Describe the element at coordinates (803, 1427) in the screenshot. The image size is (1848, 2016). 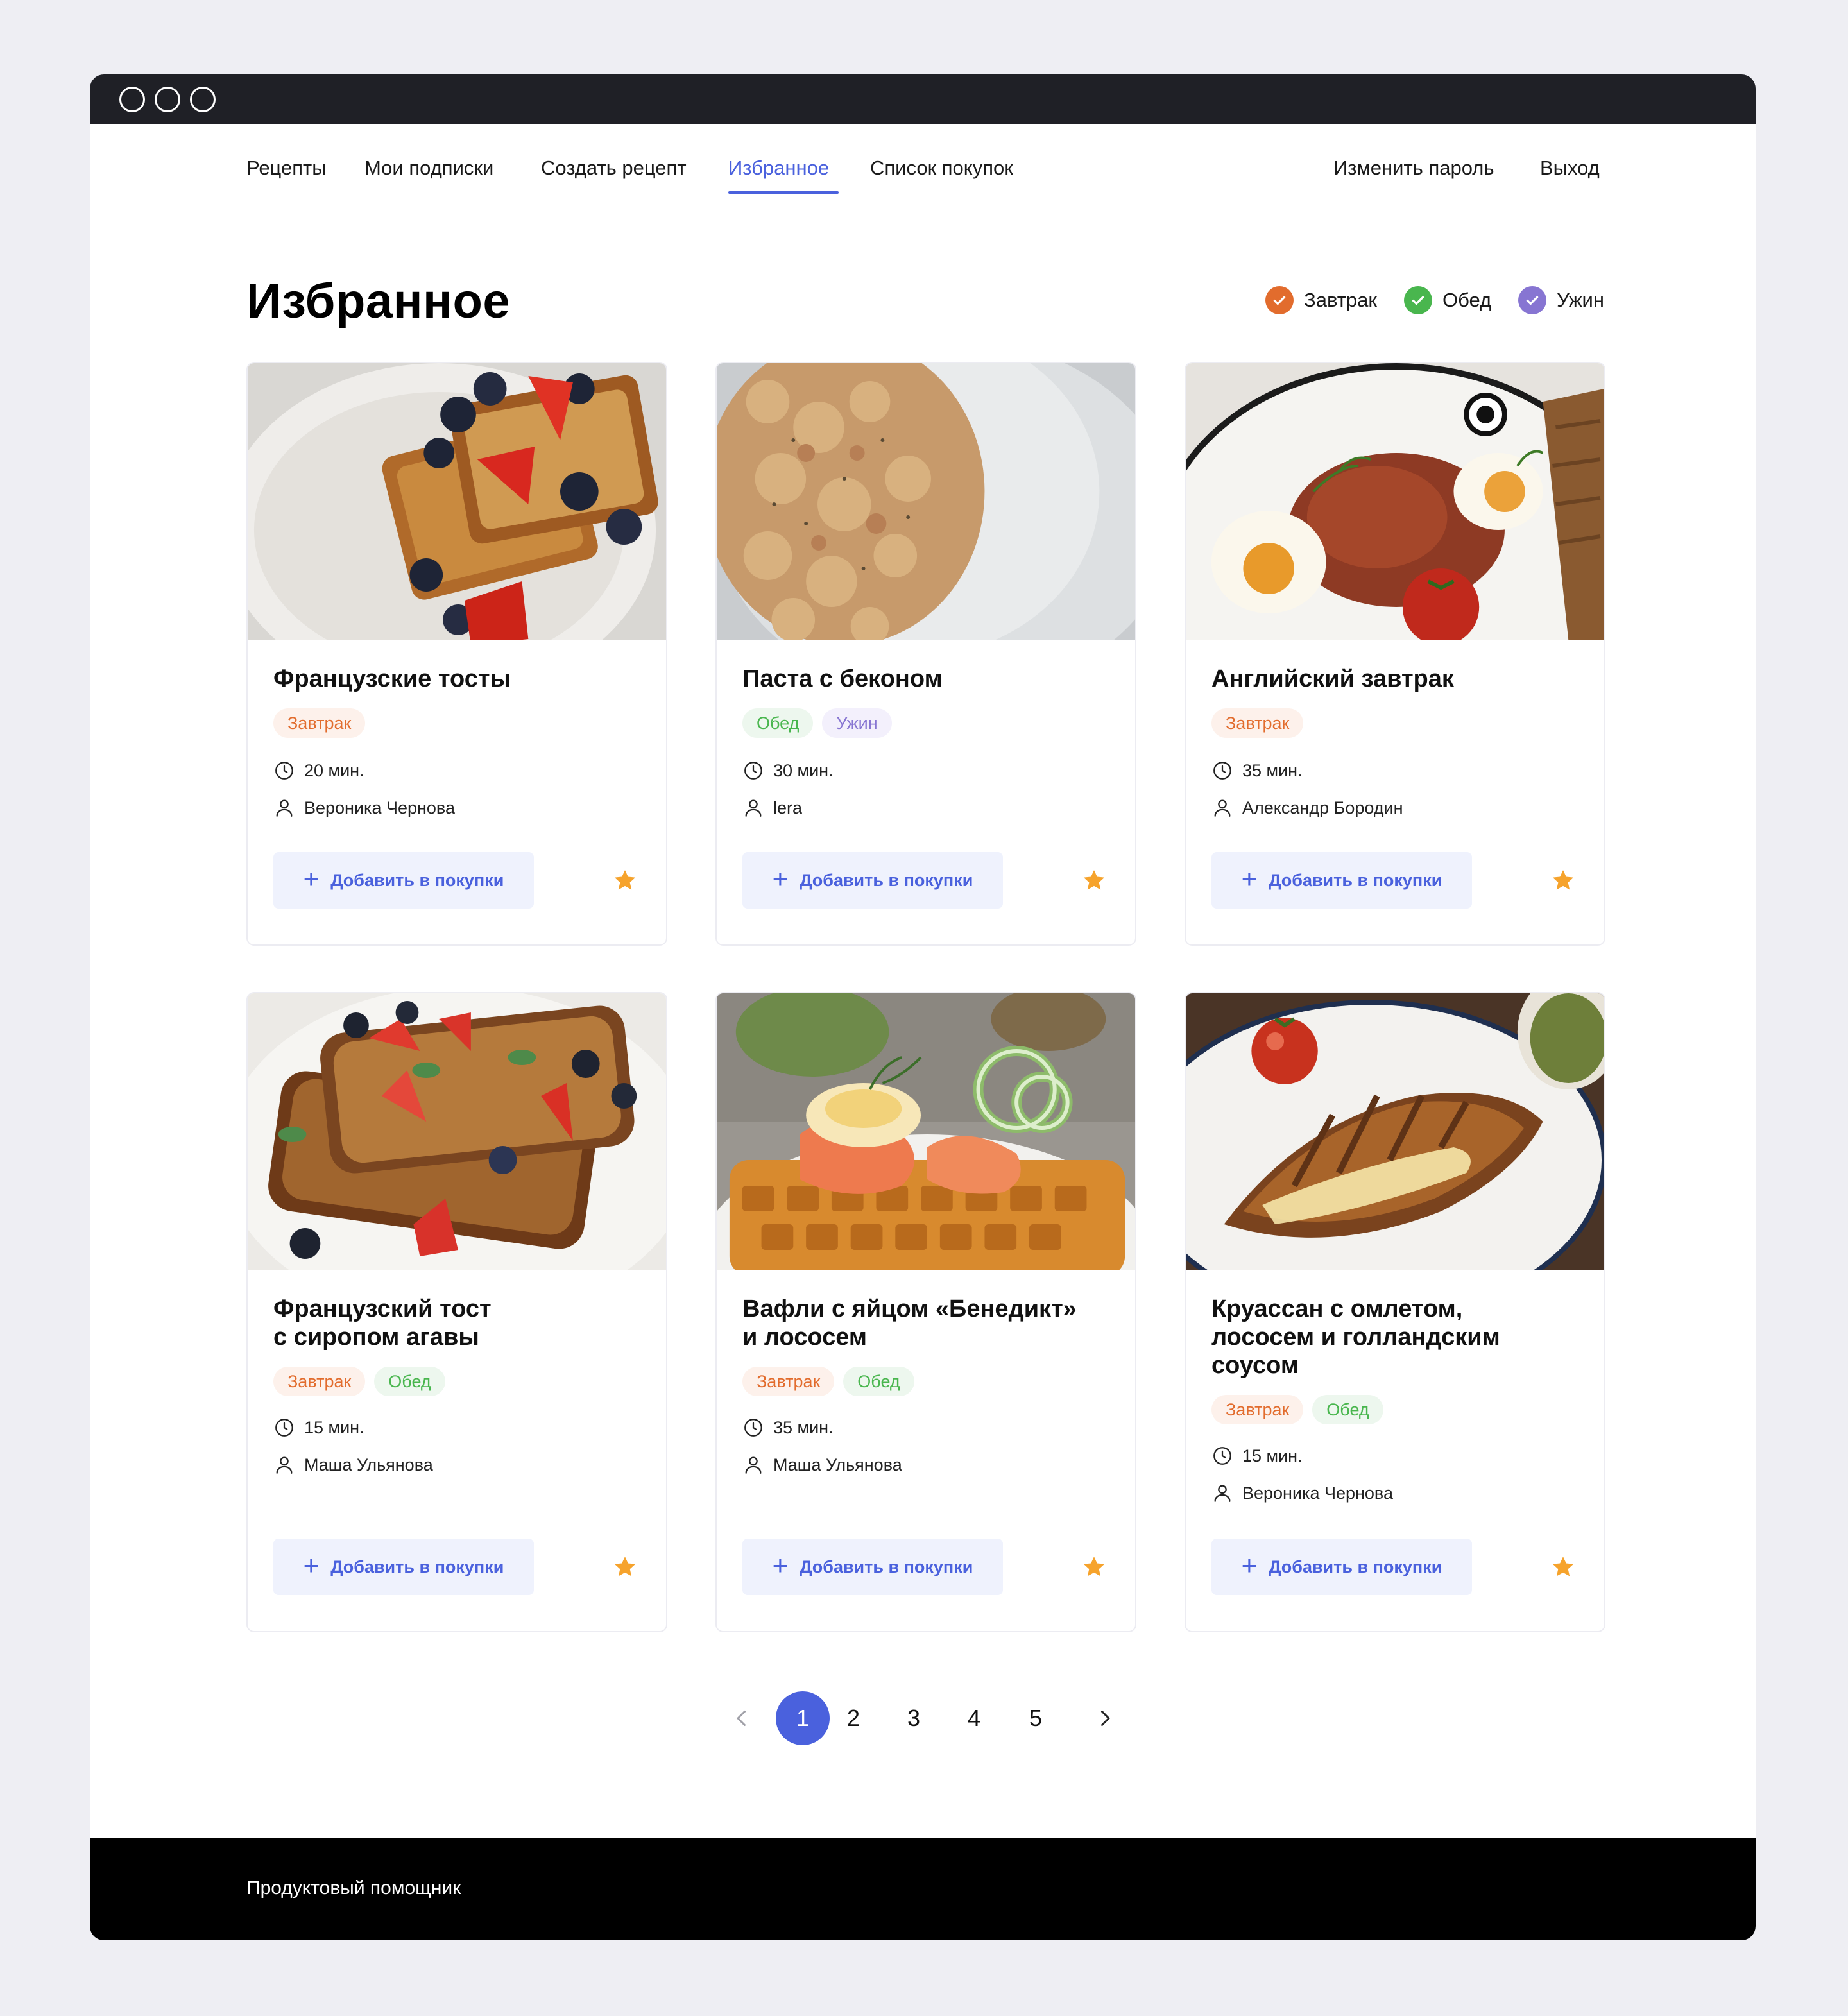
I see `recipe-time-text: 35 мин.` at that location.